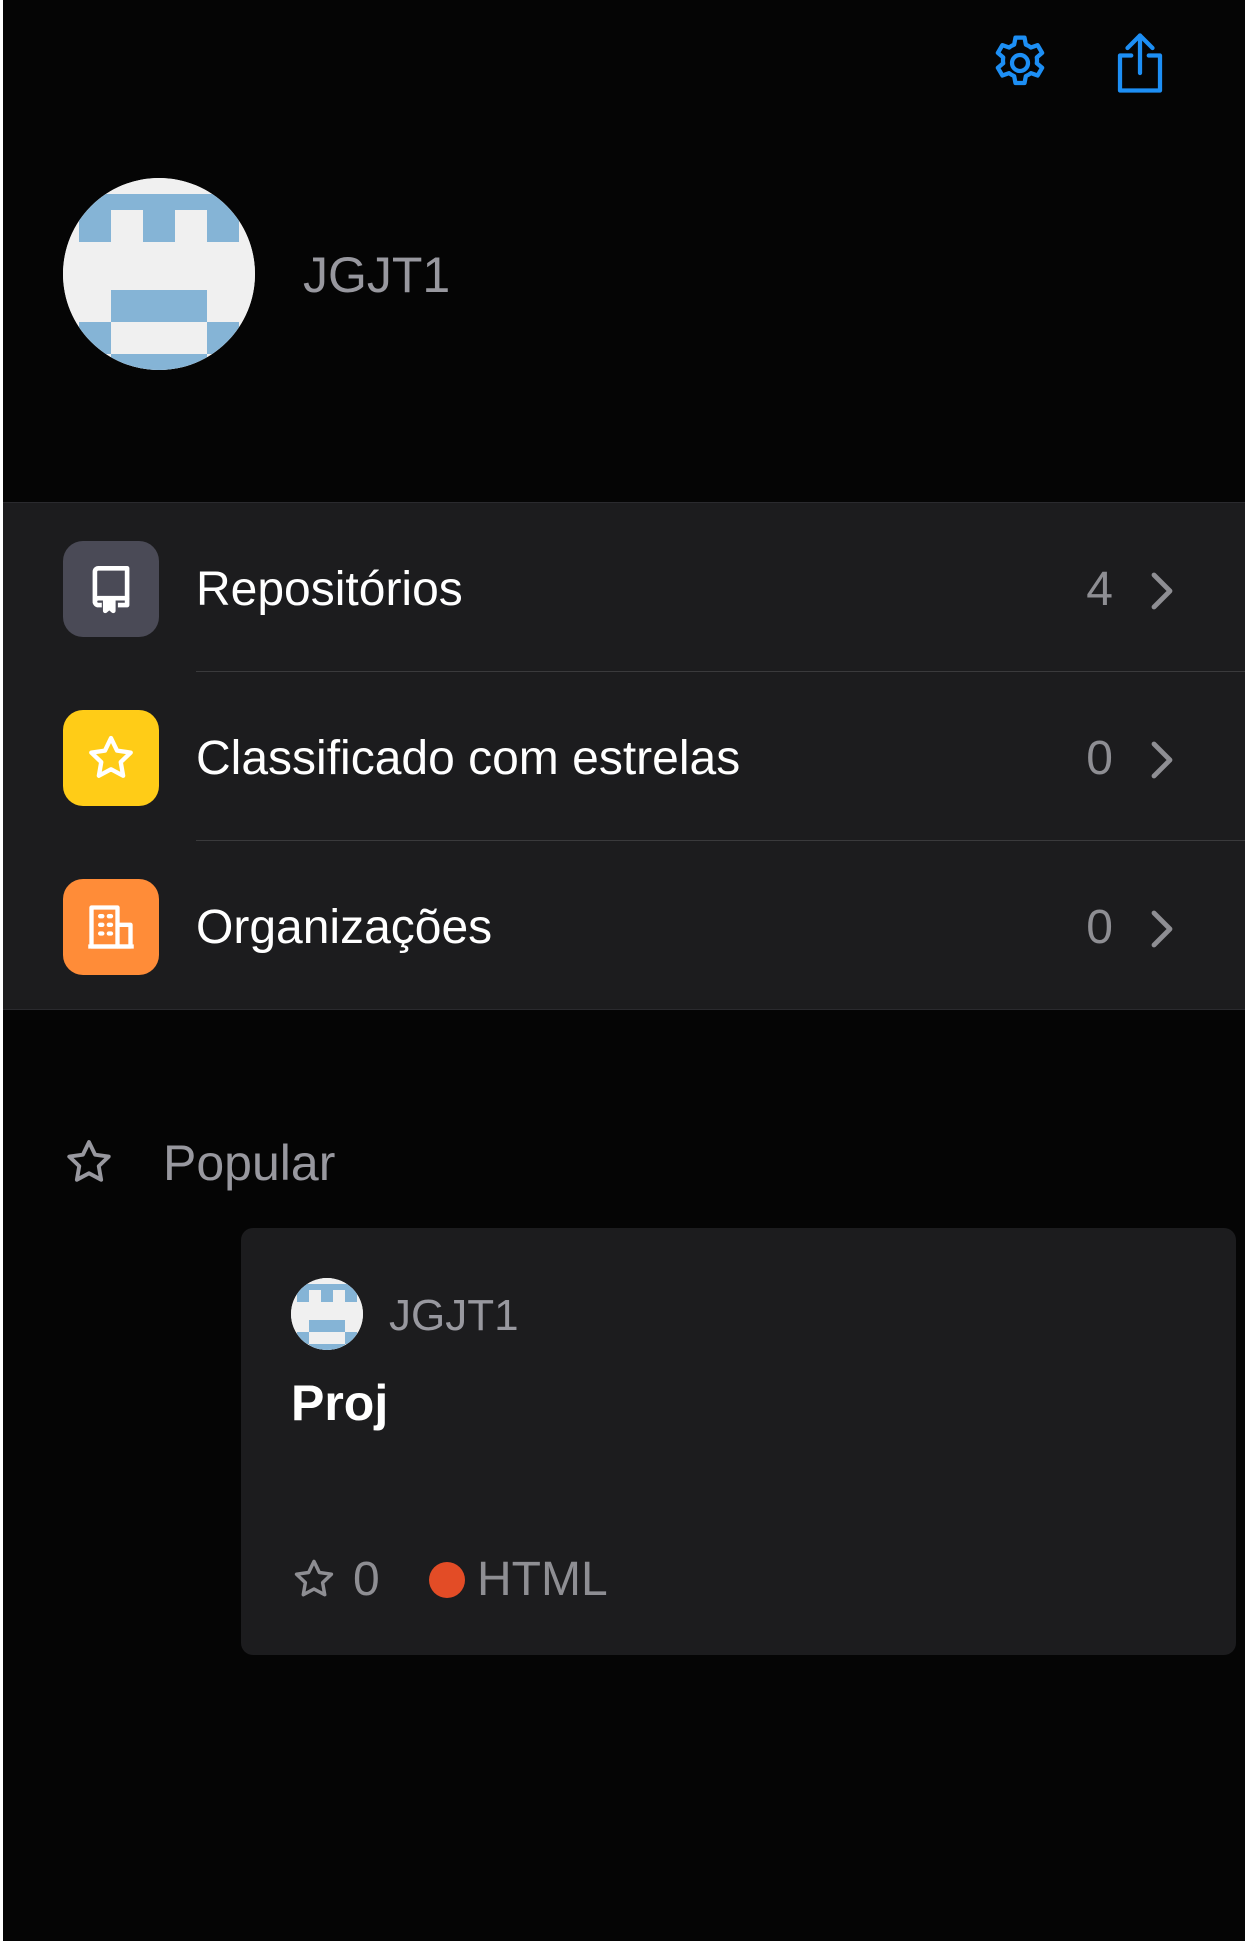  Describe the element at coordinates (468, 758) in the screenshot. I see `menu-item-label: Classificado com estrelas` at that location.